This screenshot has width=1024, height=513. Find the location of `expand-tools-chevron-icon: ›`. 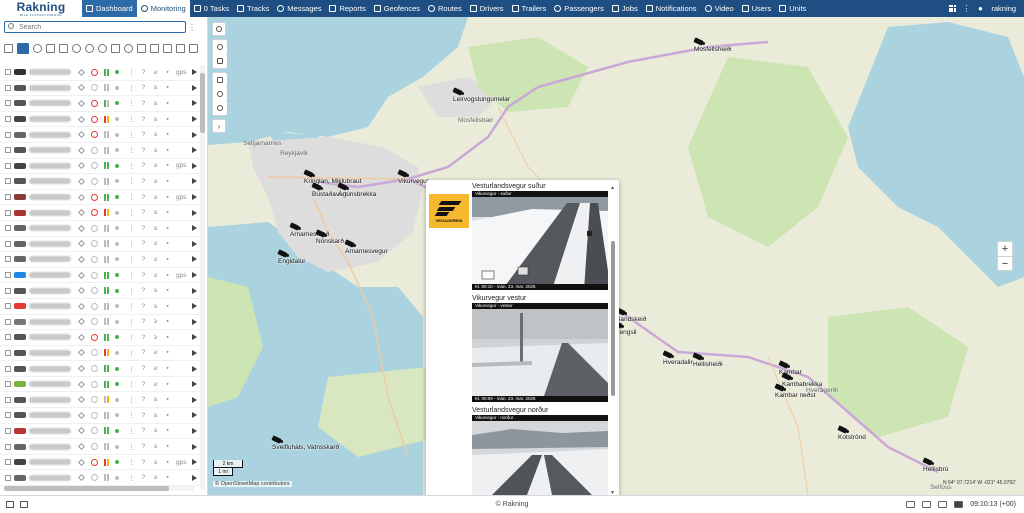

expand-tools-chevron-icon: › is located at coordinates (219, 126).